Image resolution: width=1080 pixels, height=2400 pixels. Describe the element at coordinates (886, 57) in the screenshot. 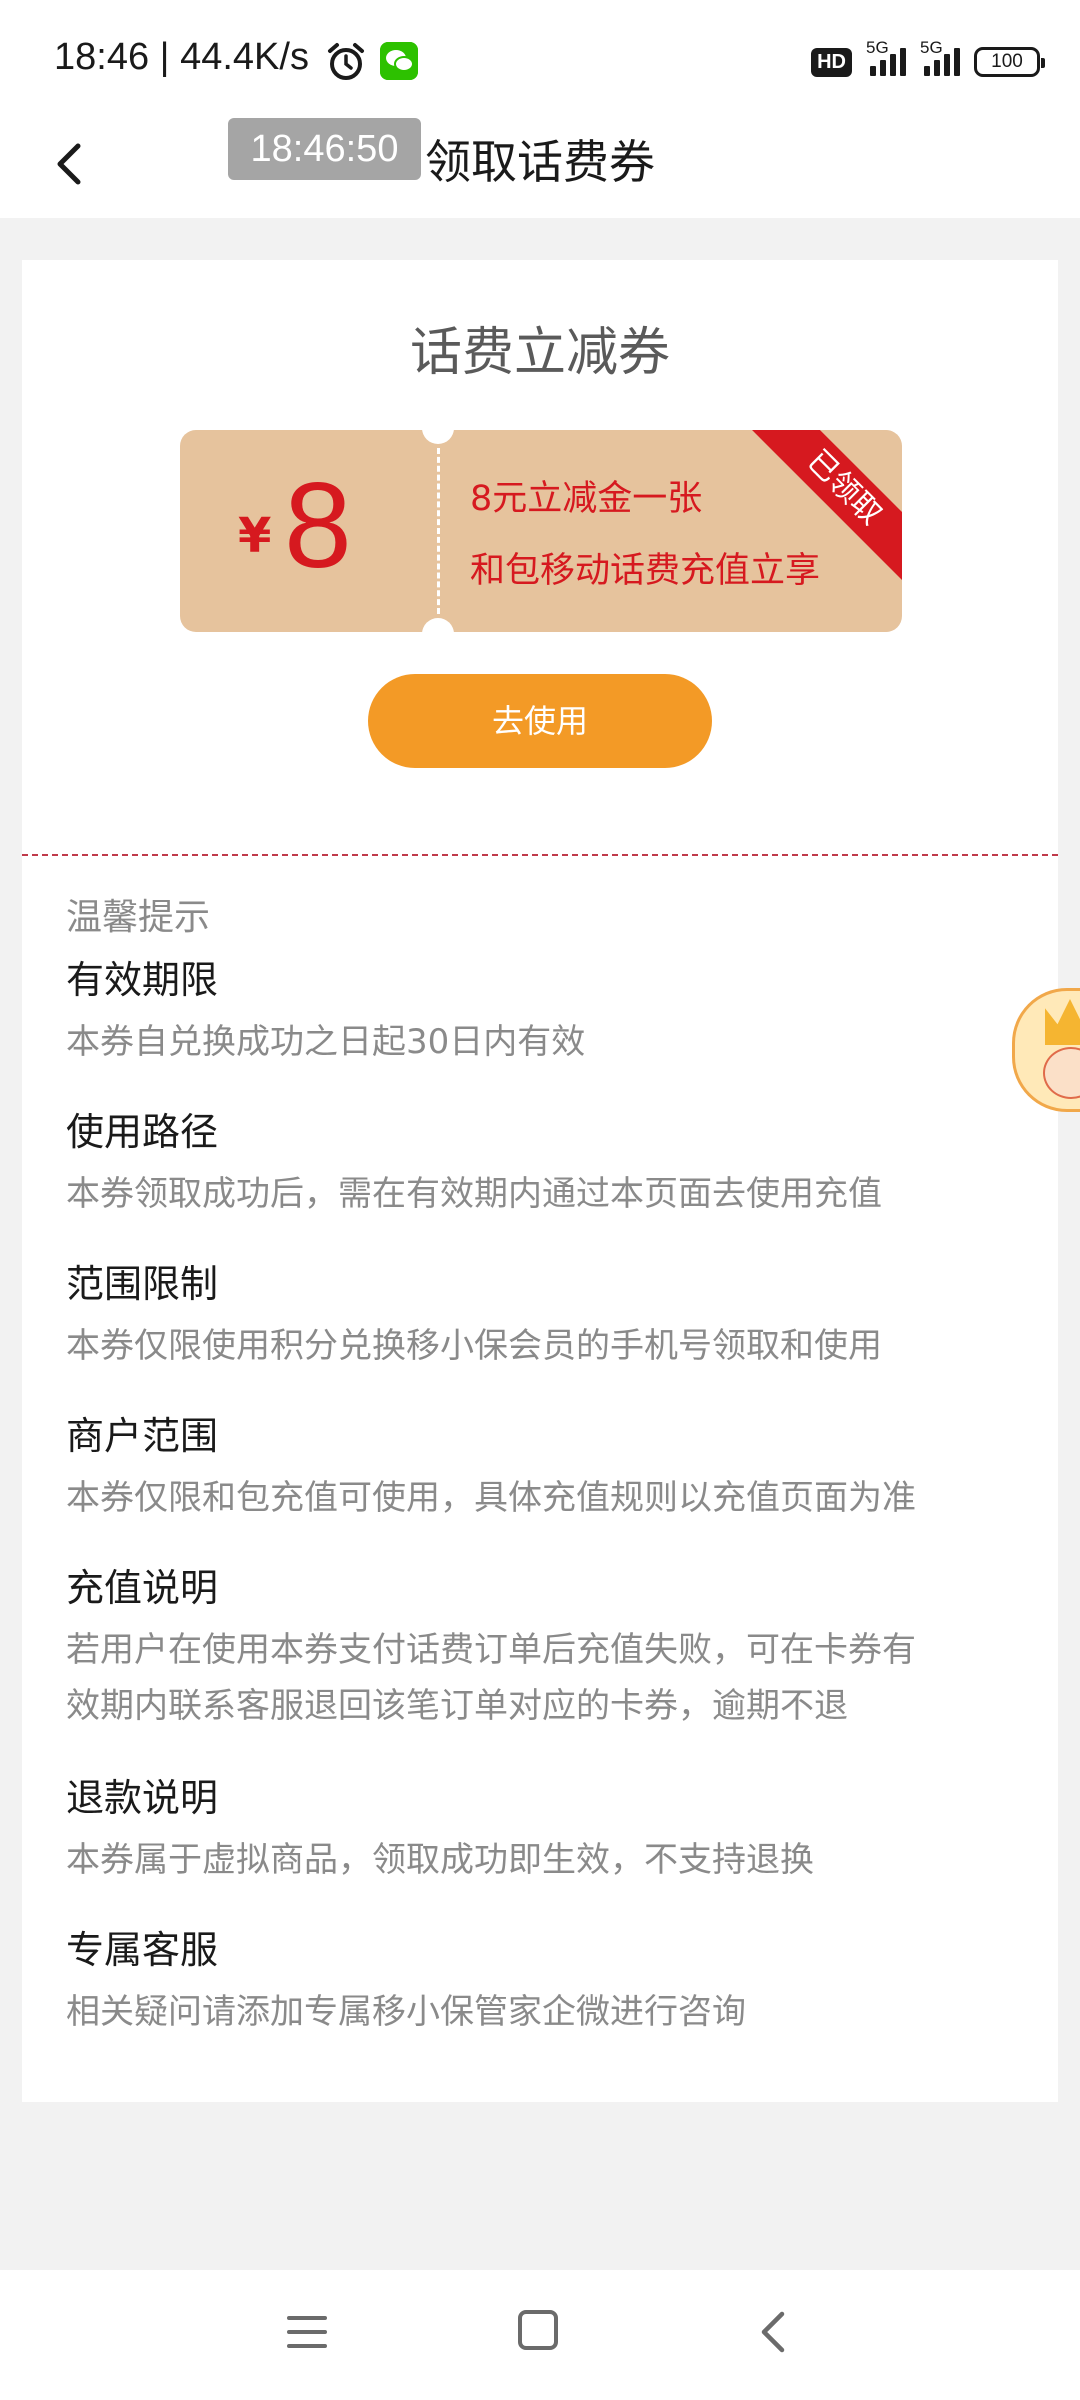

I see `signal-icon: 5G` at that location.